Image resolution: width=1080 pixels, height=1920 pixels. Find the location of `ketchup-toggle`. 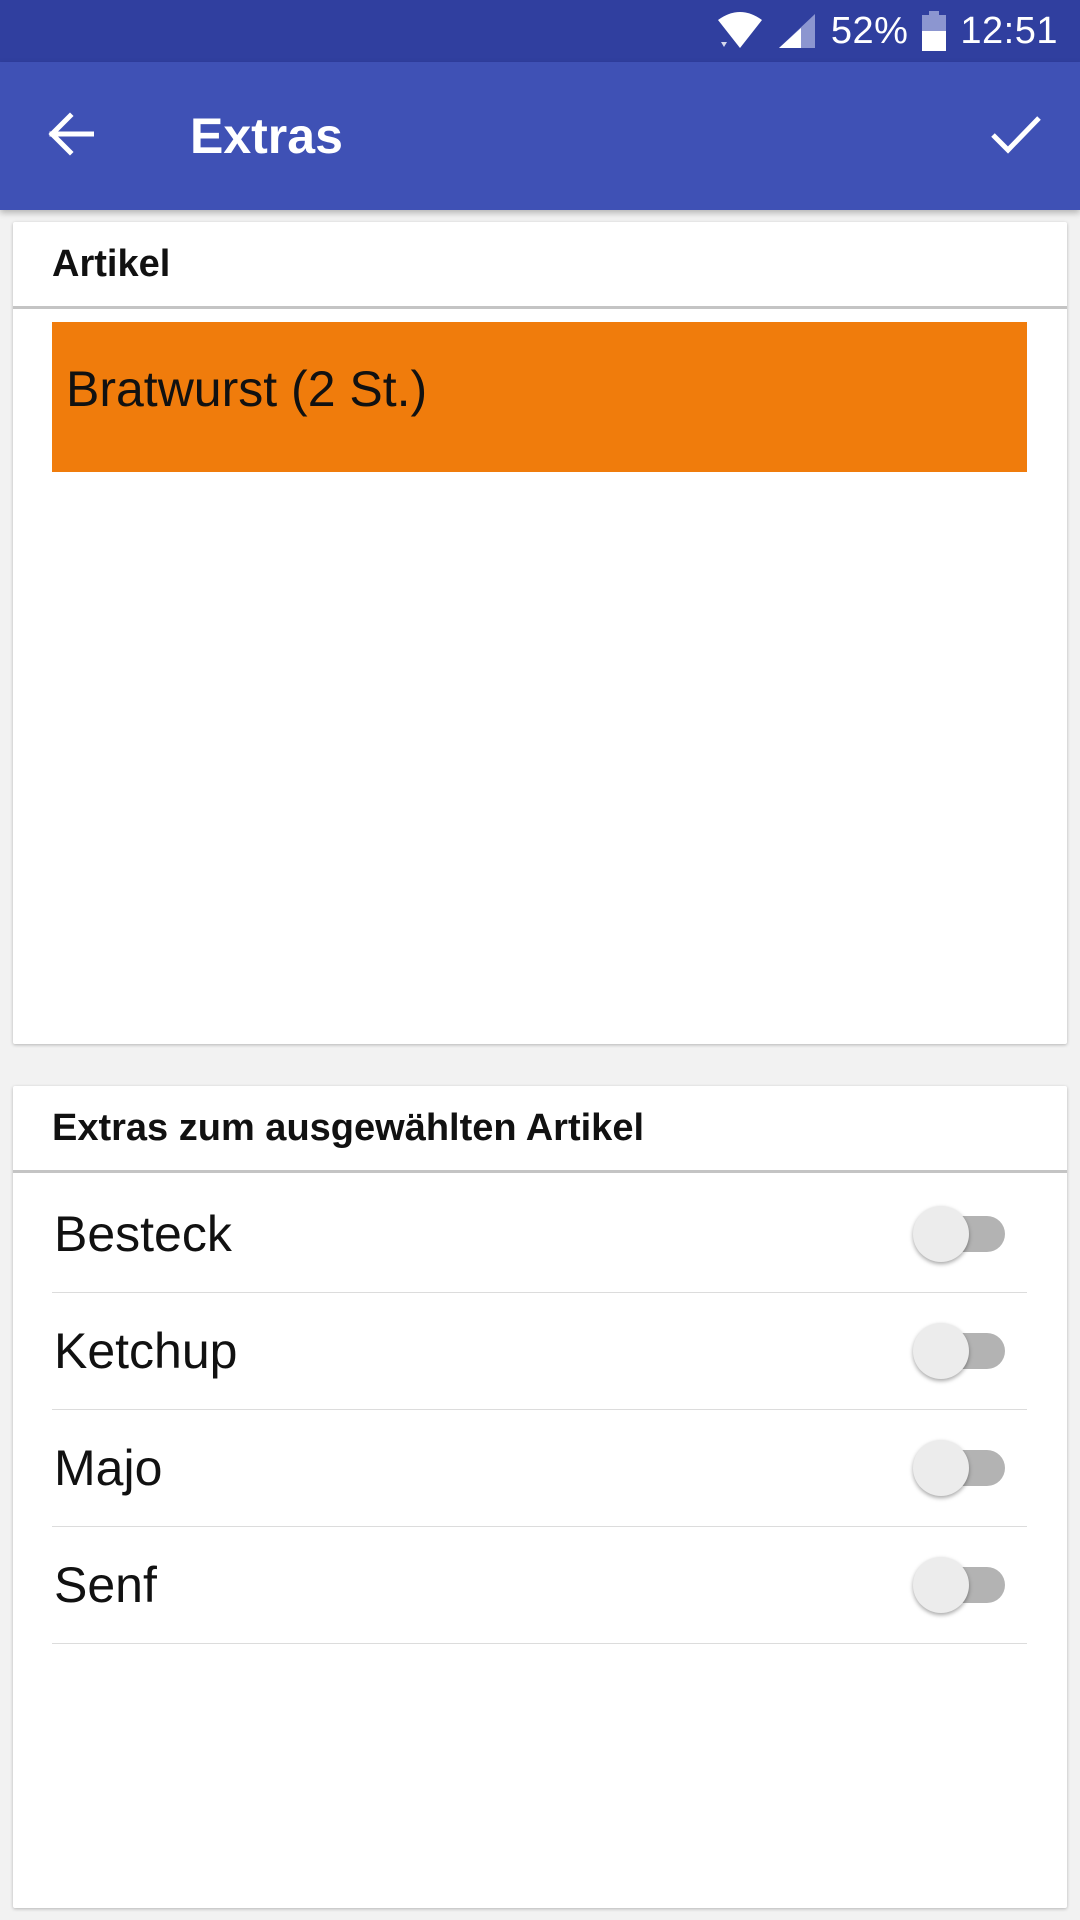

ketchup-toggle is located at coordinates (959, 1351).